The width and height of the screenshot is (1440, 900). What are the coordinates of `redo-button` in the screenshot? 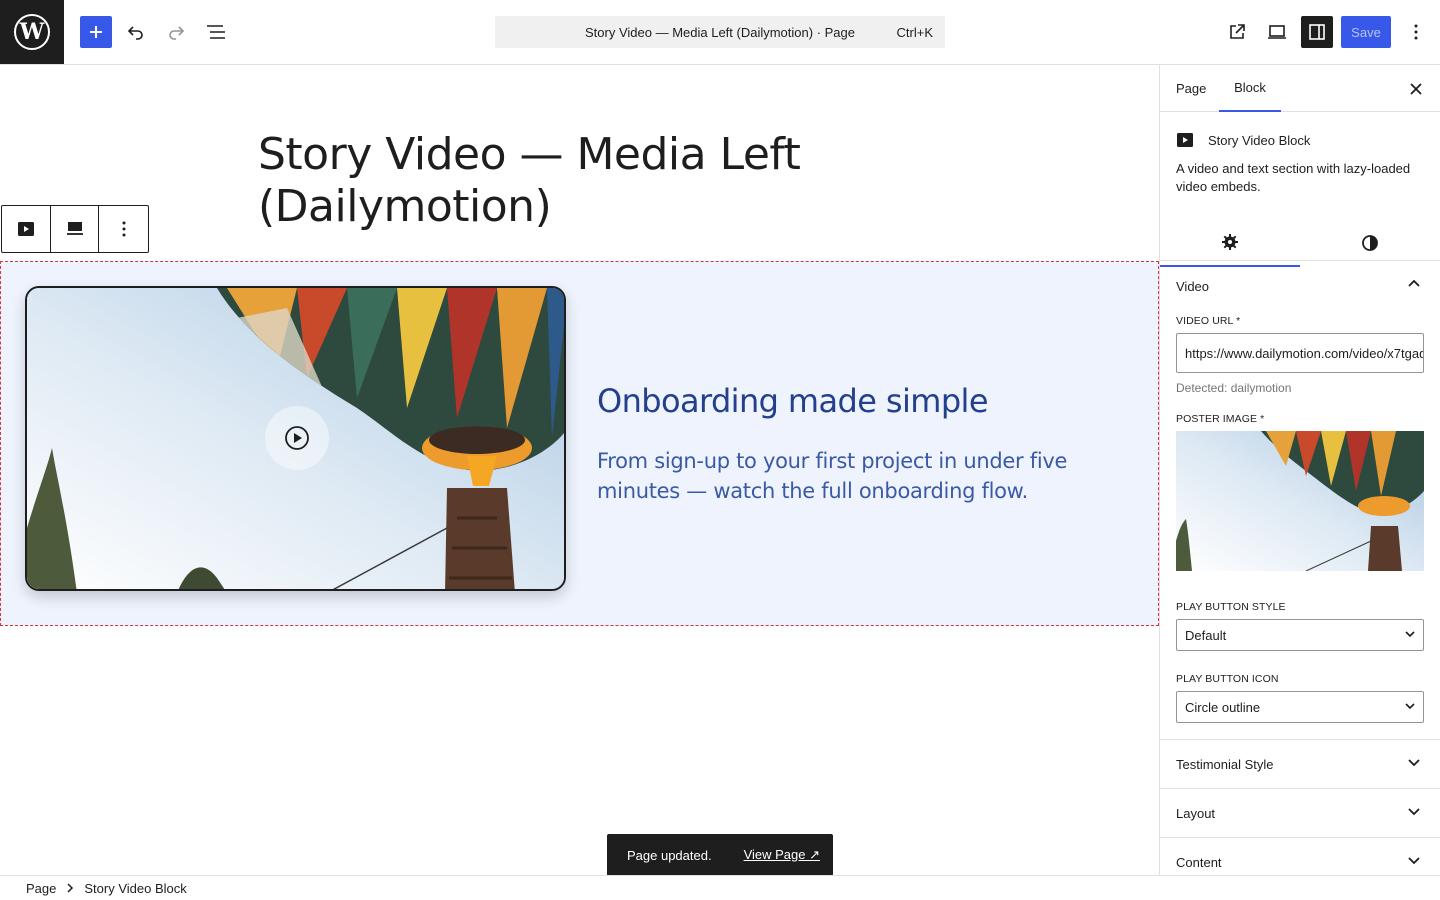 It's located at (176, 32).